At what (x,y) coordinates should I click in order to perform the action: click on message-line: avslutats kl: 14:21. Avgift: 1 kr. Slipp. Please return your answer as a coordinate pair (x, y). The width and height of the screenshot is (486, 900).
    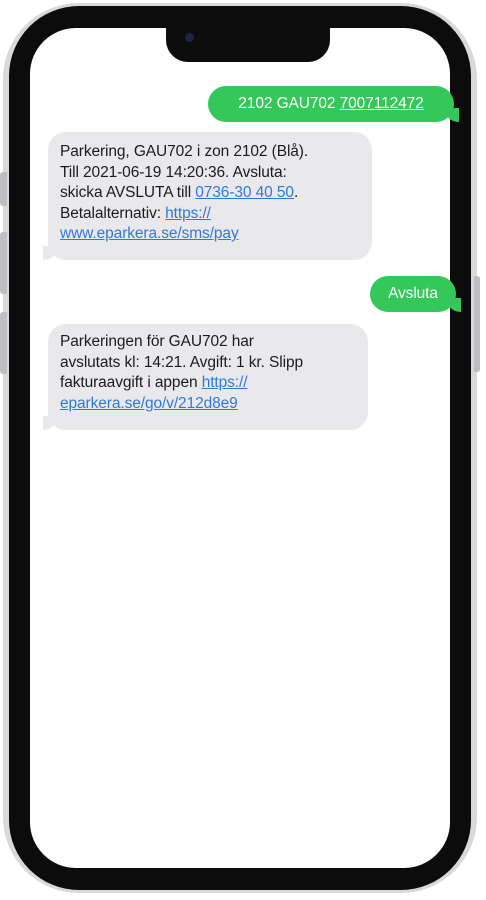
    Looking at the image, I should click on (181, 362).